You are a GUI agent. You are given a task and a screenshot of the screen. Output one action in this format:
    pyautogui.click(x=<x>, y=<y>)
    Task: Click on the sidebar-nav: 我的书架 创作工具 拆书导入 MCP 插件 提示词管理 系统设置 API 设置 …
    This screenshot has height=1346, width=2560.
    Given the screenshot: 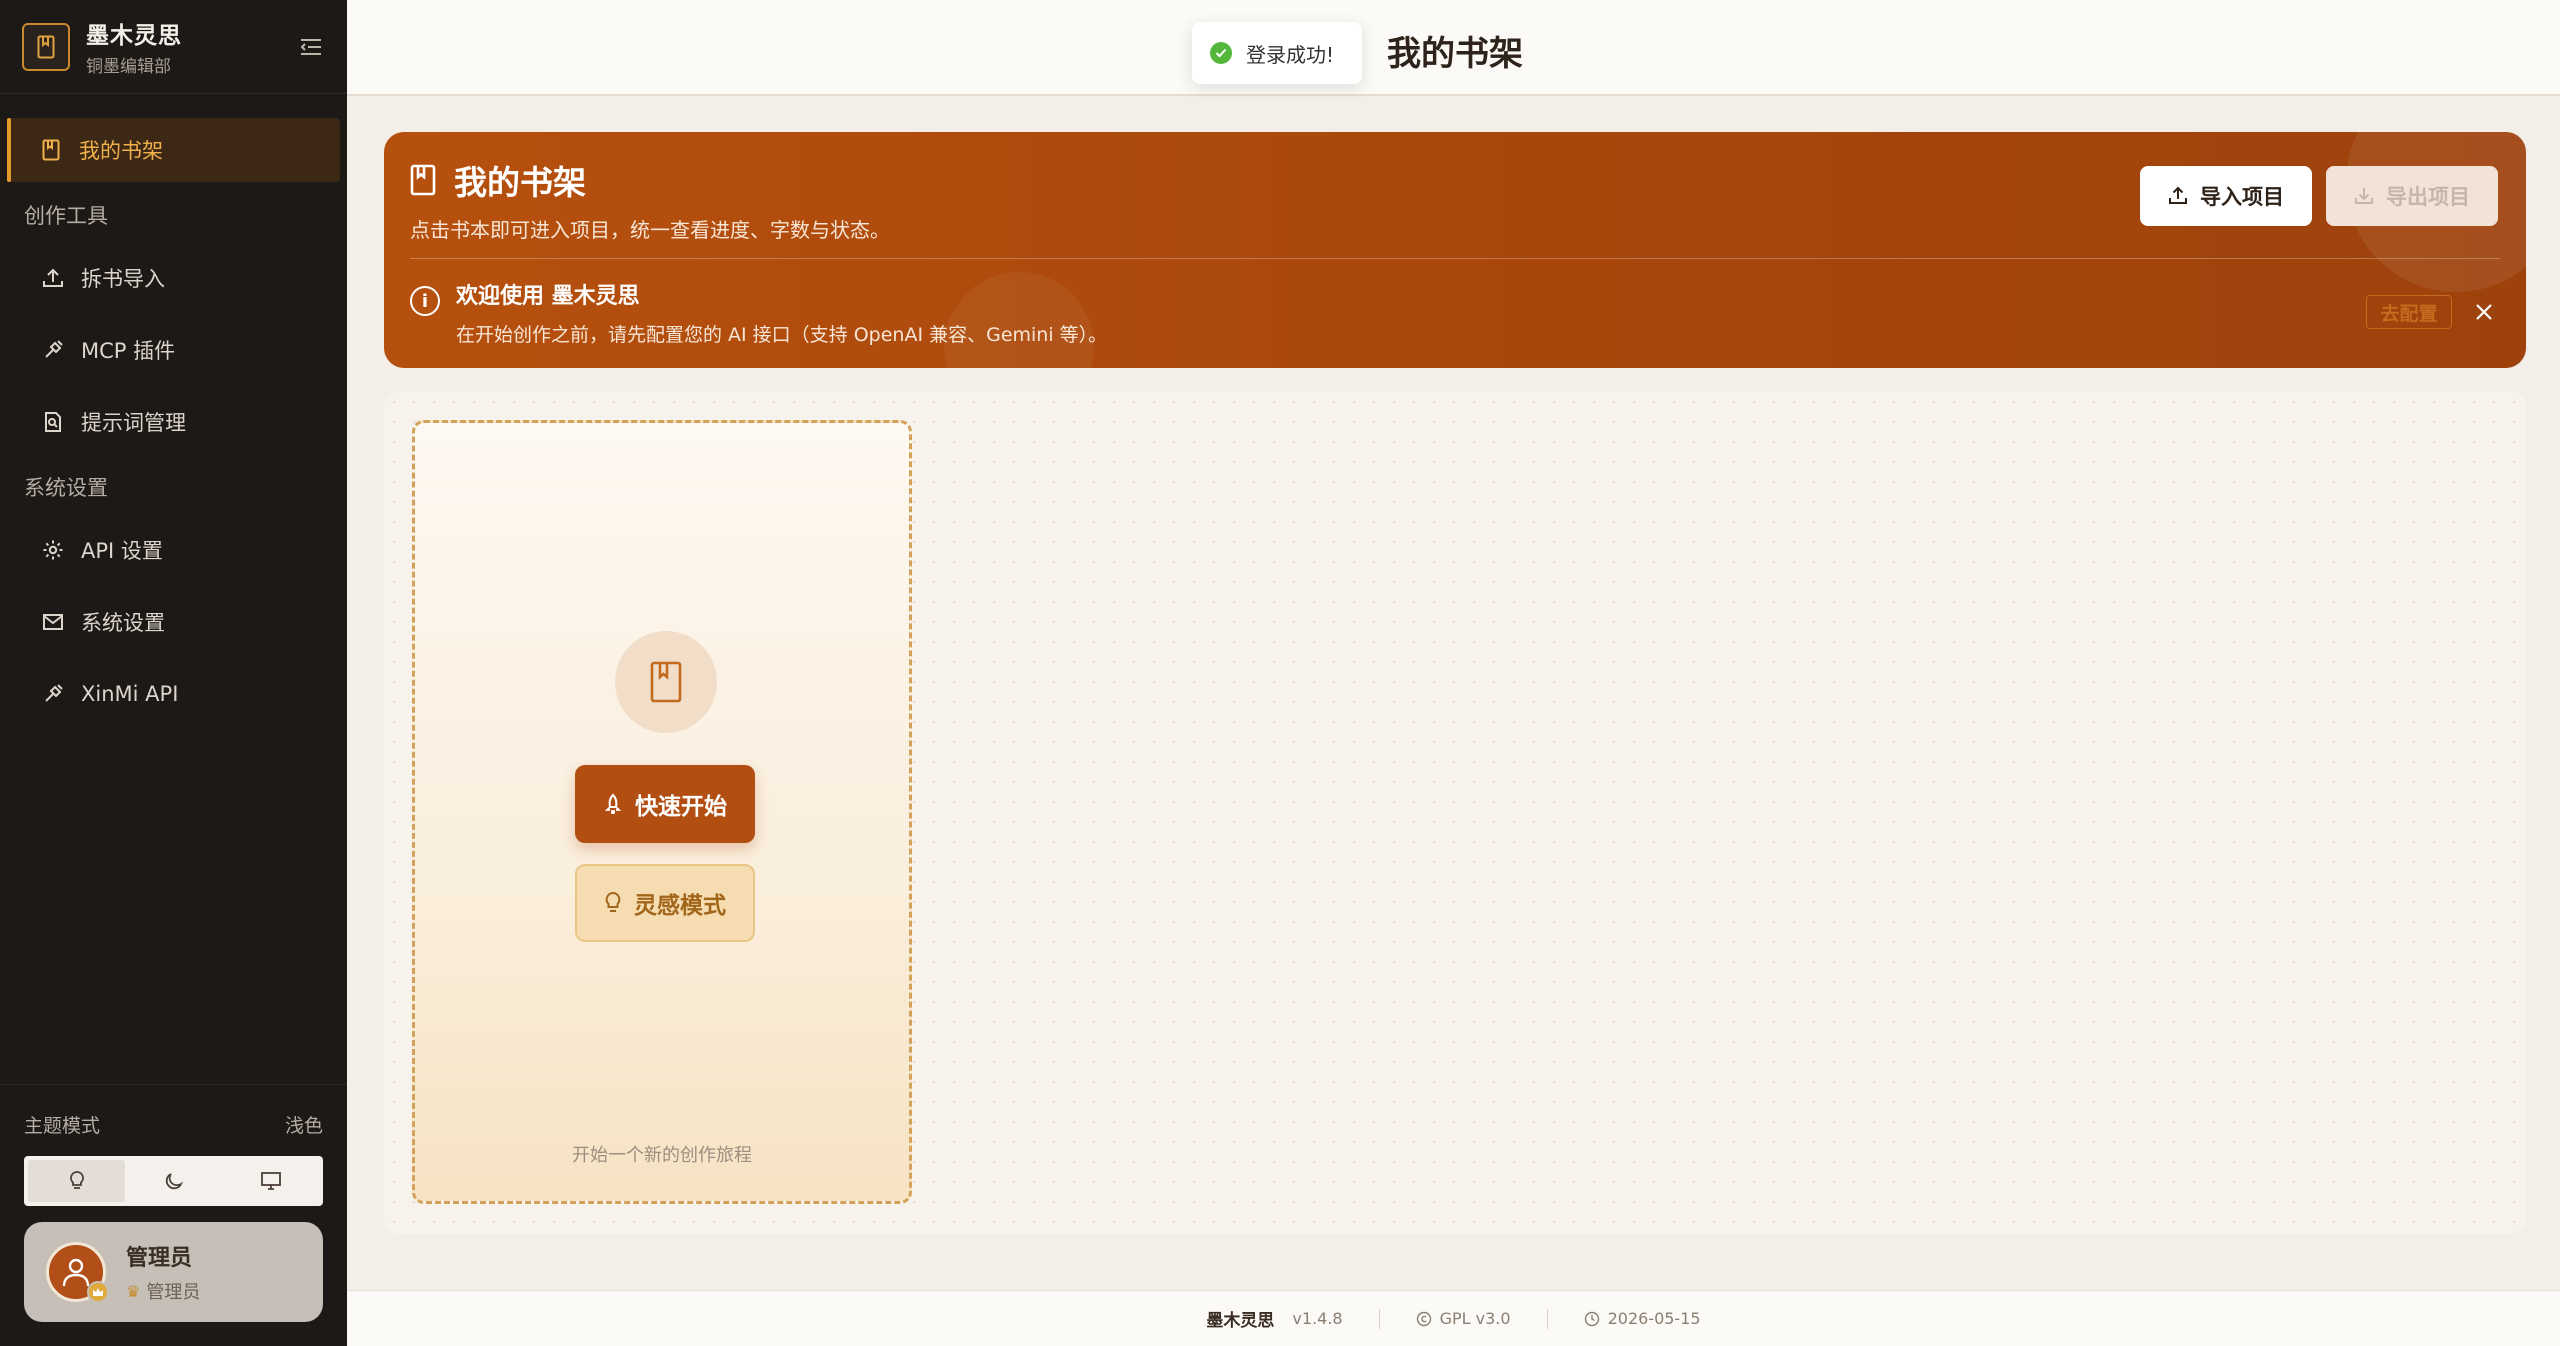 What is the action you would take?
    pyautogui.click(x=173, y=410)
    